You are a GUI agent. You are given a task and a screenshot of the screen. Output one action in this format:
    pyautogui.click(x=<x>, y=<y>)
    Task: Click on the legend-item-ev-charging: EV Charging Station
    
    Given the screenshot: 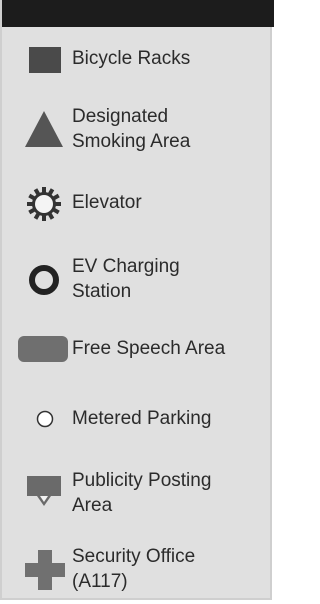 What is the action you would take?
    pyautogui.click(x=138, y=280)
    